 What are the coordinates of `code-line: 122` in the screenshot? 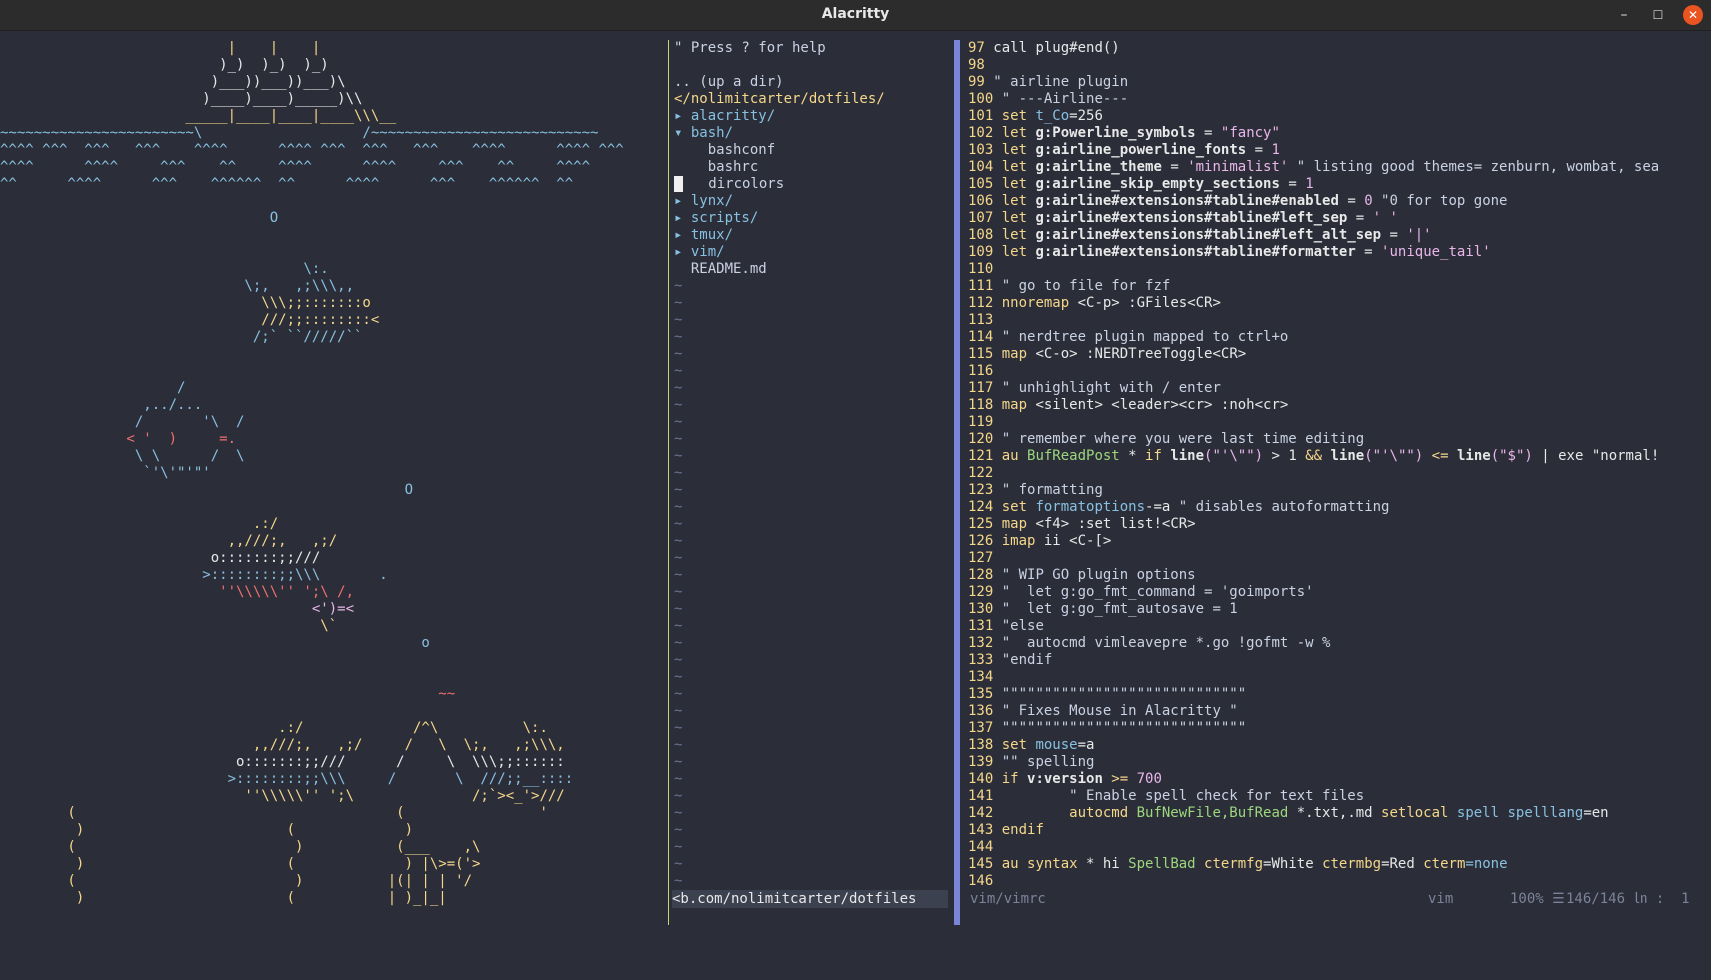 It's located at (1339, 473).